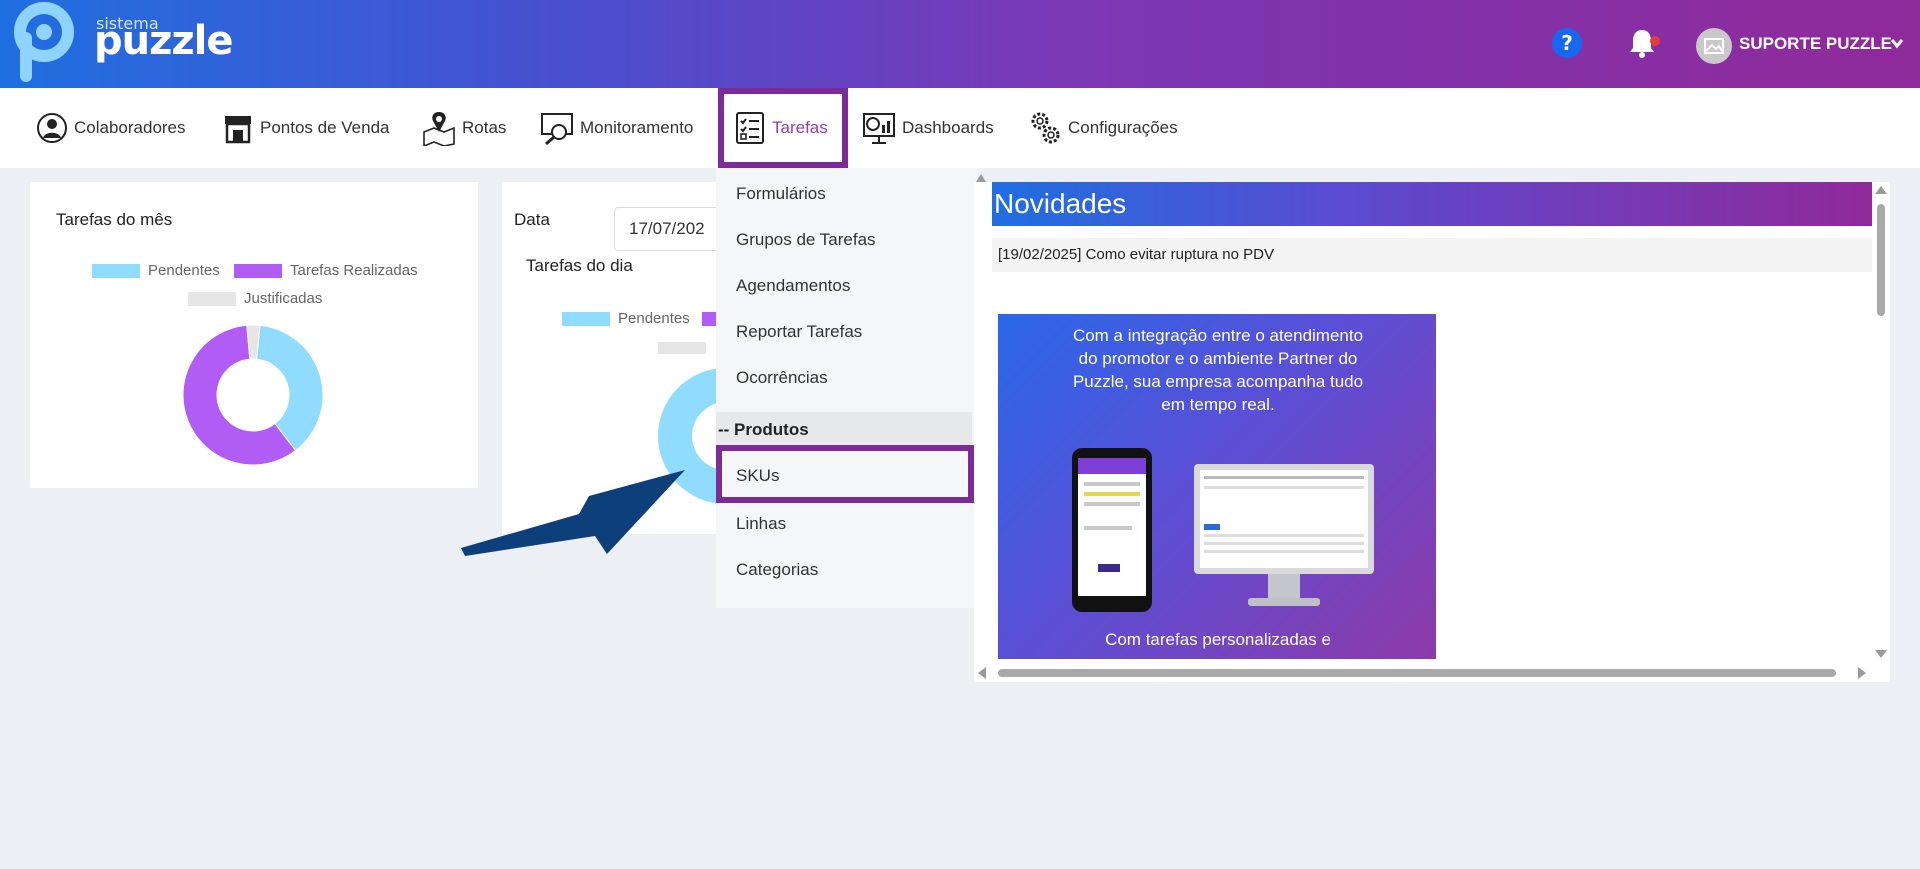 The image size is (1920, 869). I want to click on donut-chart, so click(253, 395).